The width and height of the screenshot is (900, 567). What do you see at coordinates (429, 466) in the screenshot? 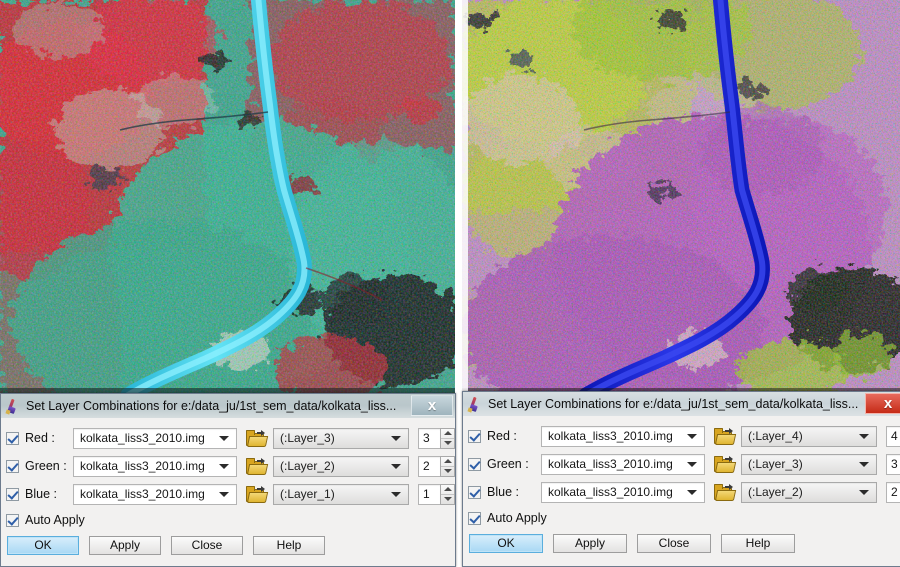
I see `green-layer-index: 2` at bounding box center [429, 466].